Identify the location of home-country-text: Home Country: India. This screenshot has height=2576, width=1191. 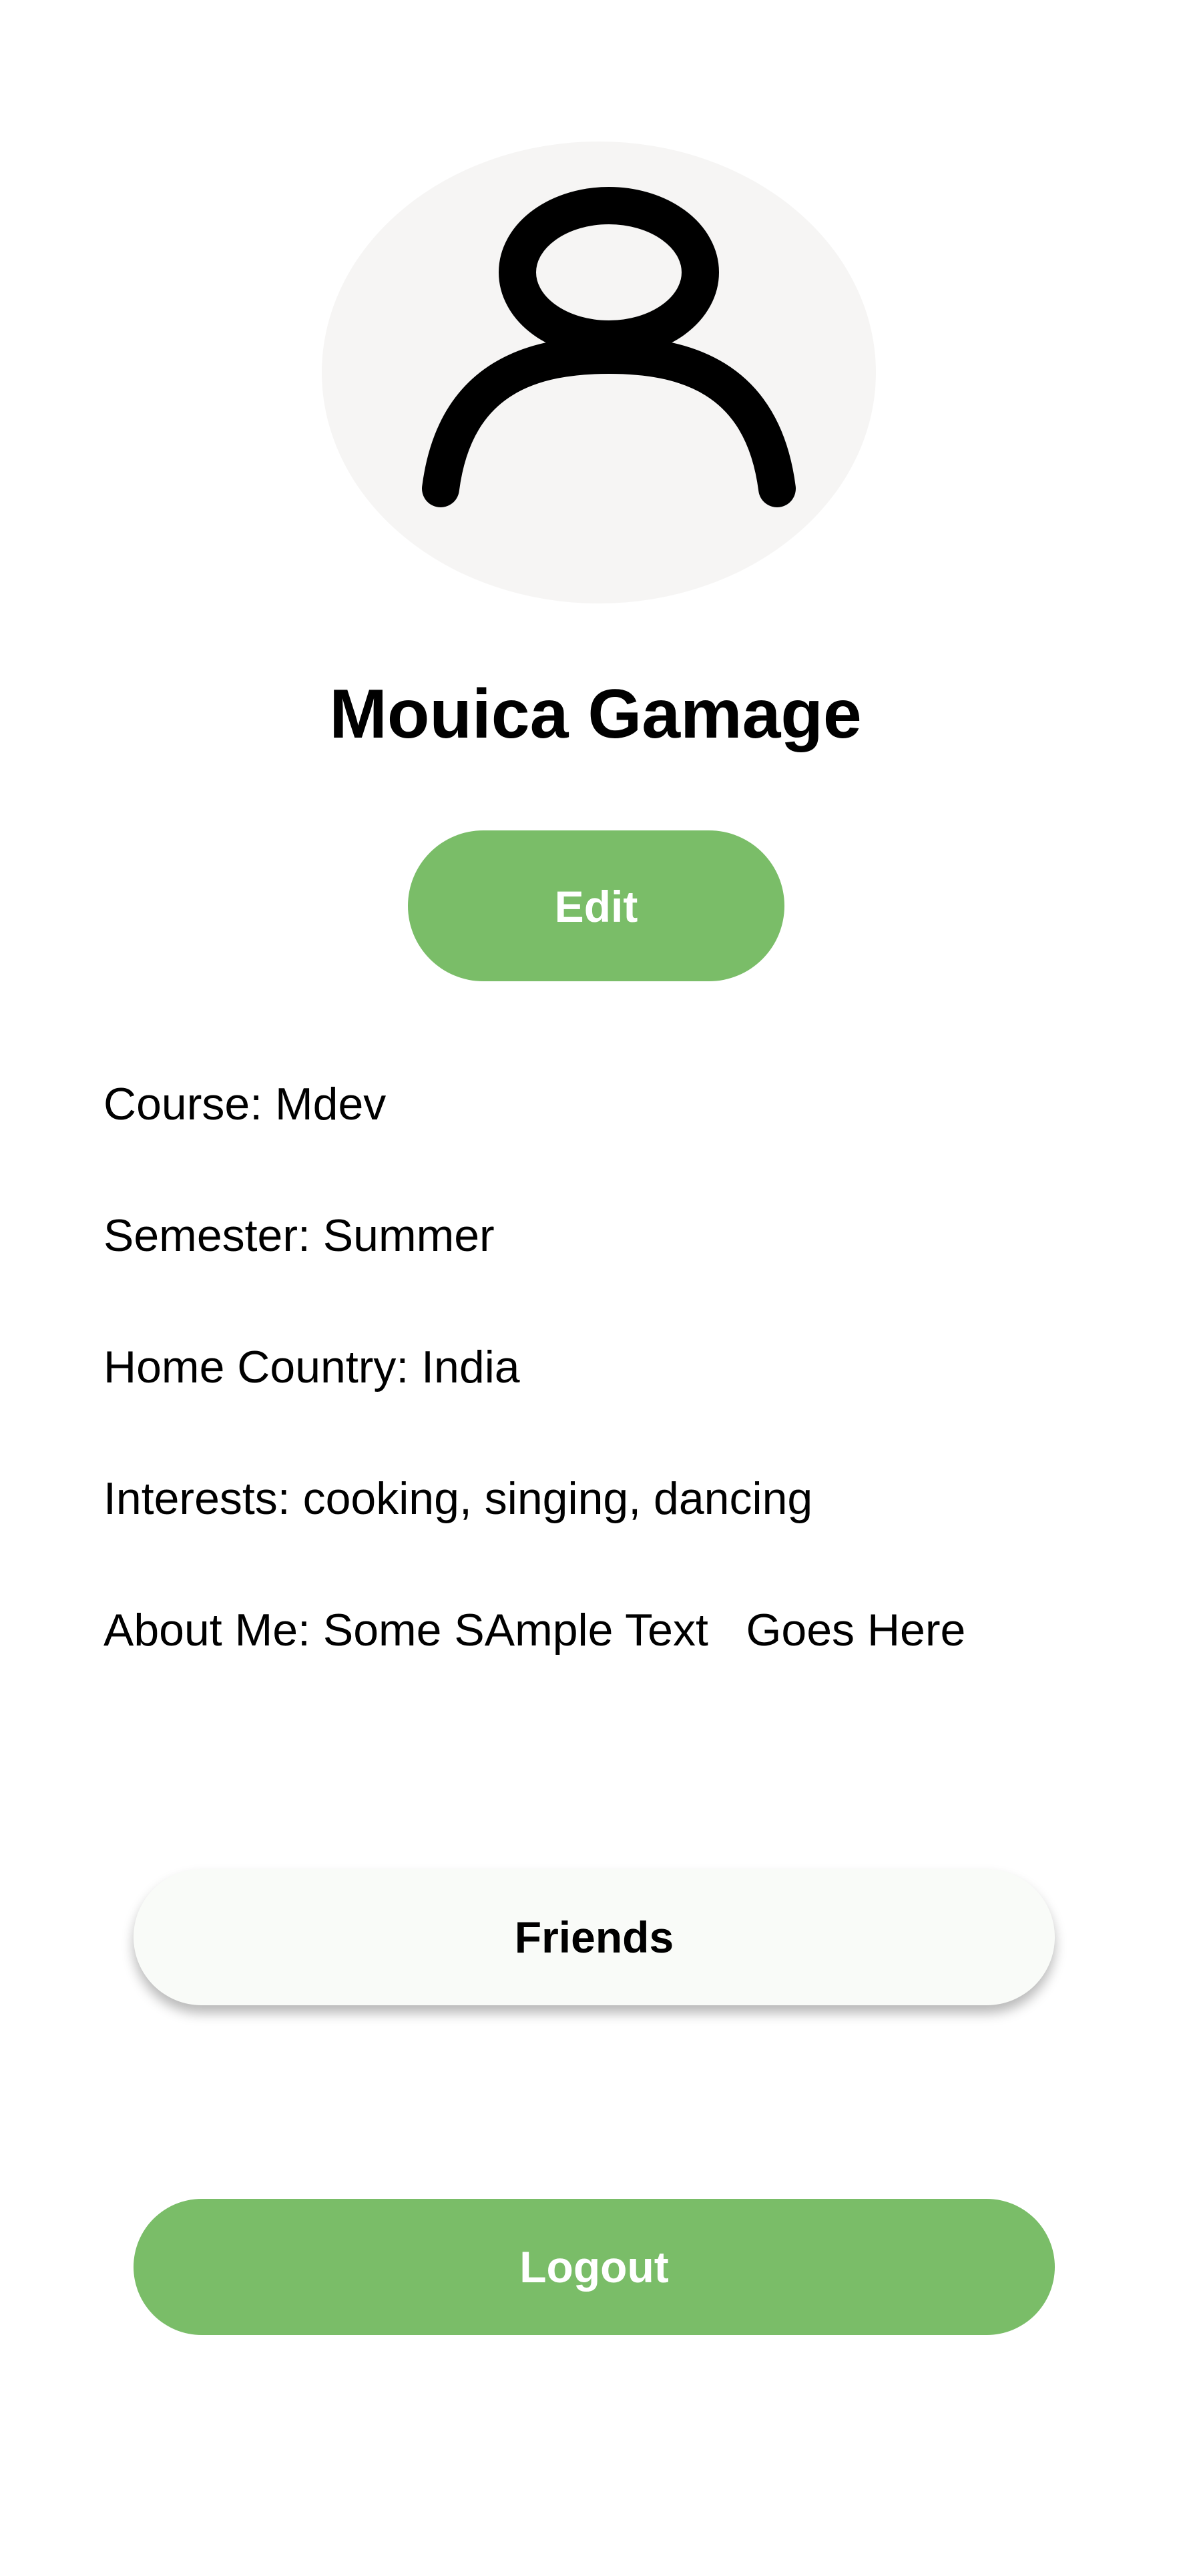
(311, 1367).